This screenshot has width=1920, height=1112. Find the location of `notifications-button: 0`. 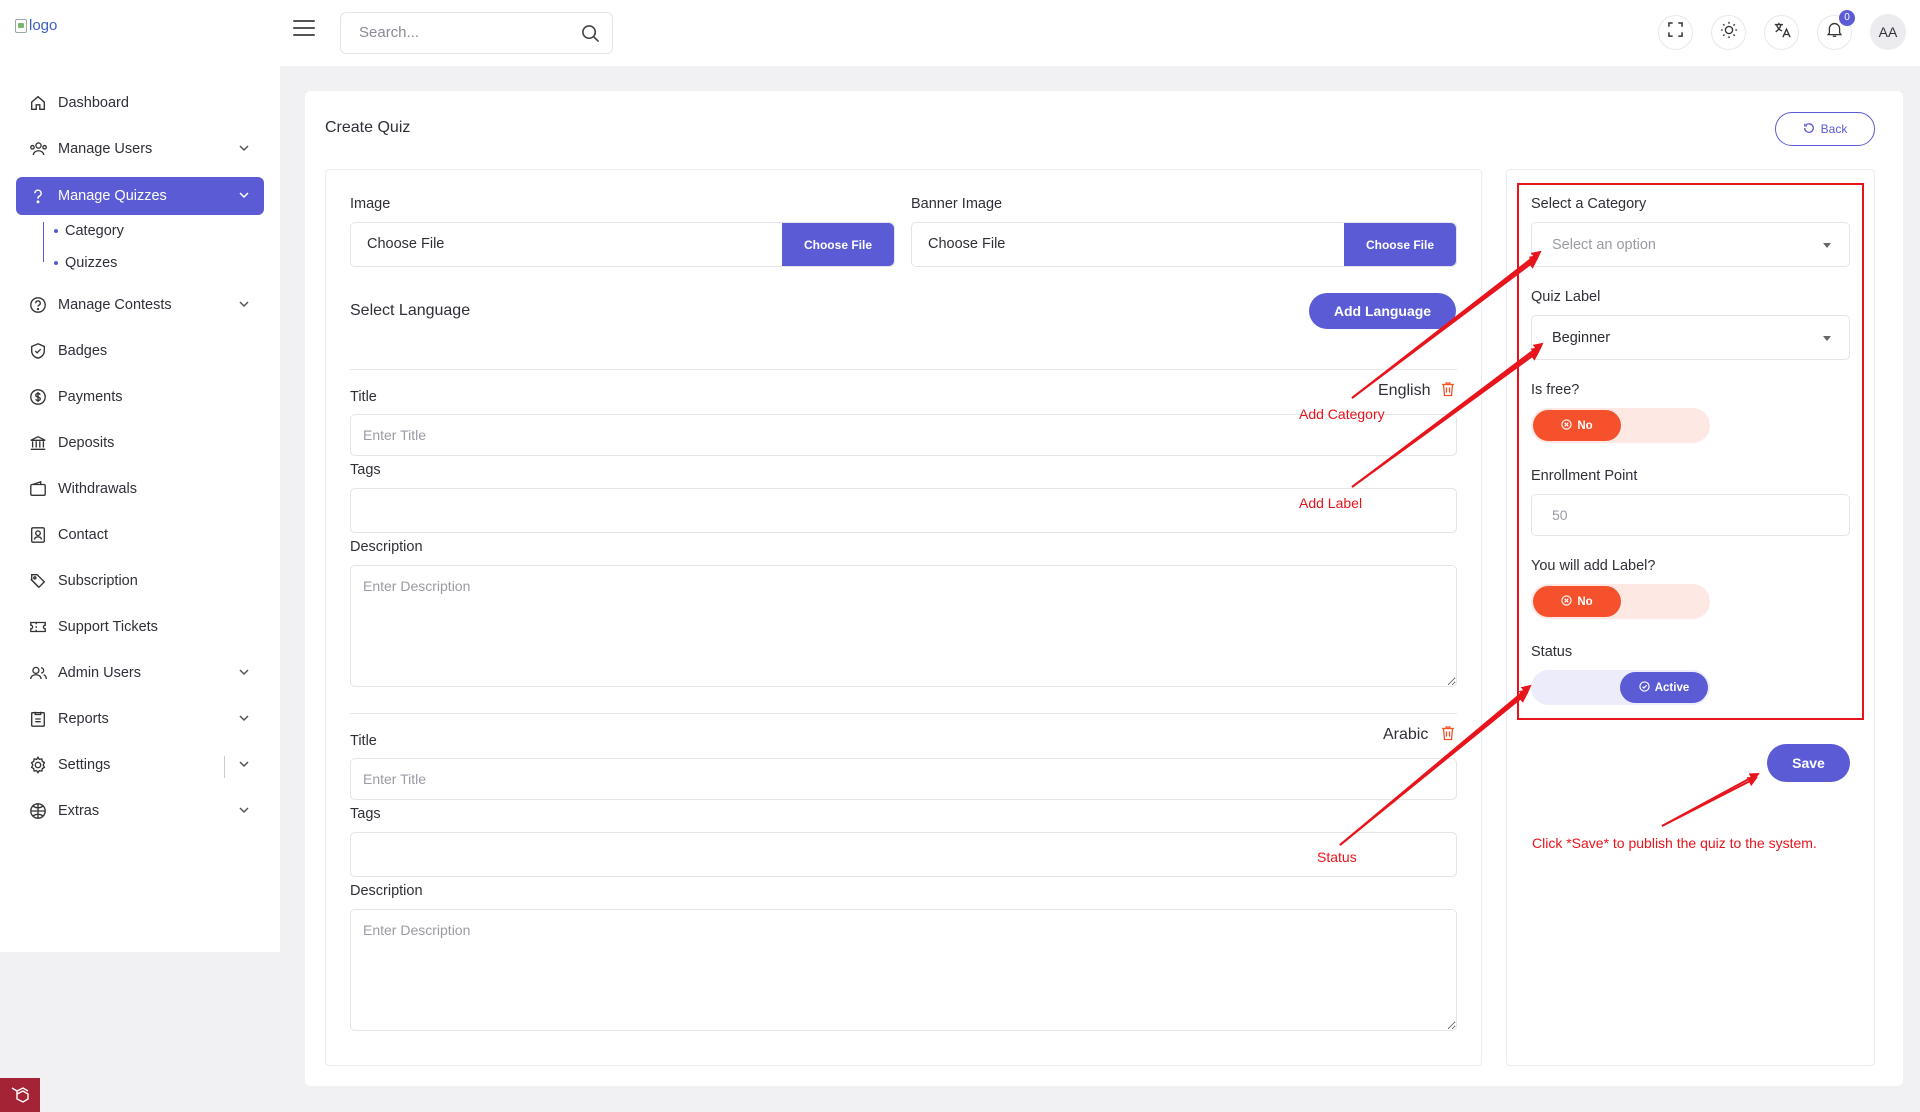

notifications-button: 0 is located at coordinates (1836, 29).